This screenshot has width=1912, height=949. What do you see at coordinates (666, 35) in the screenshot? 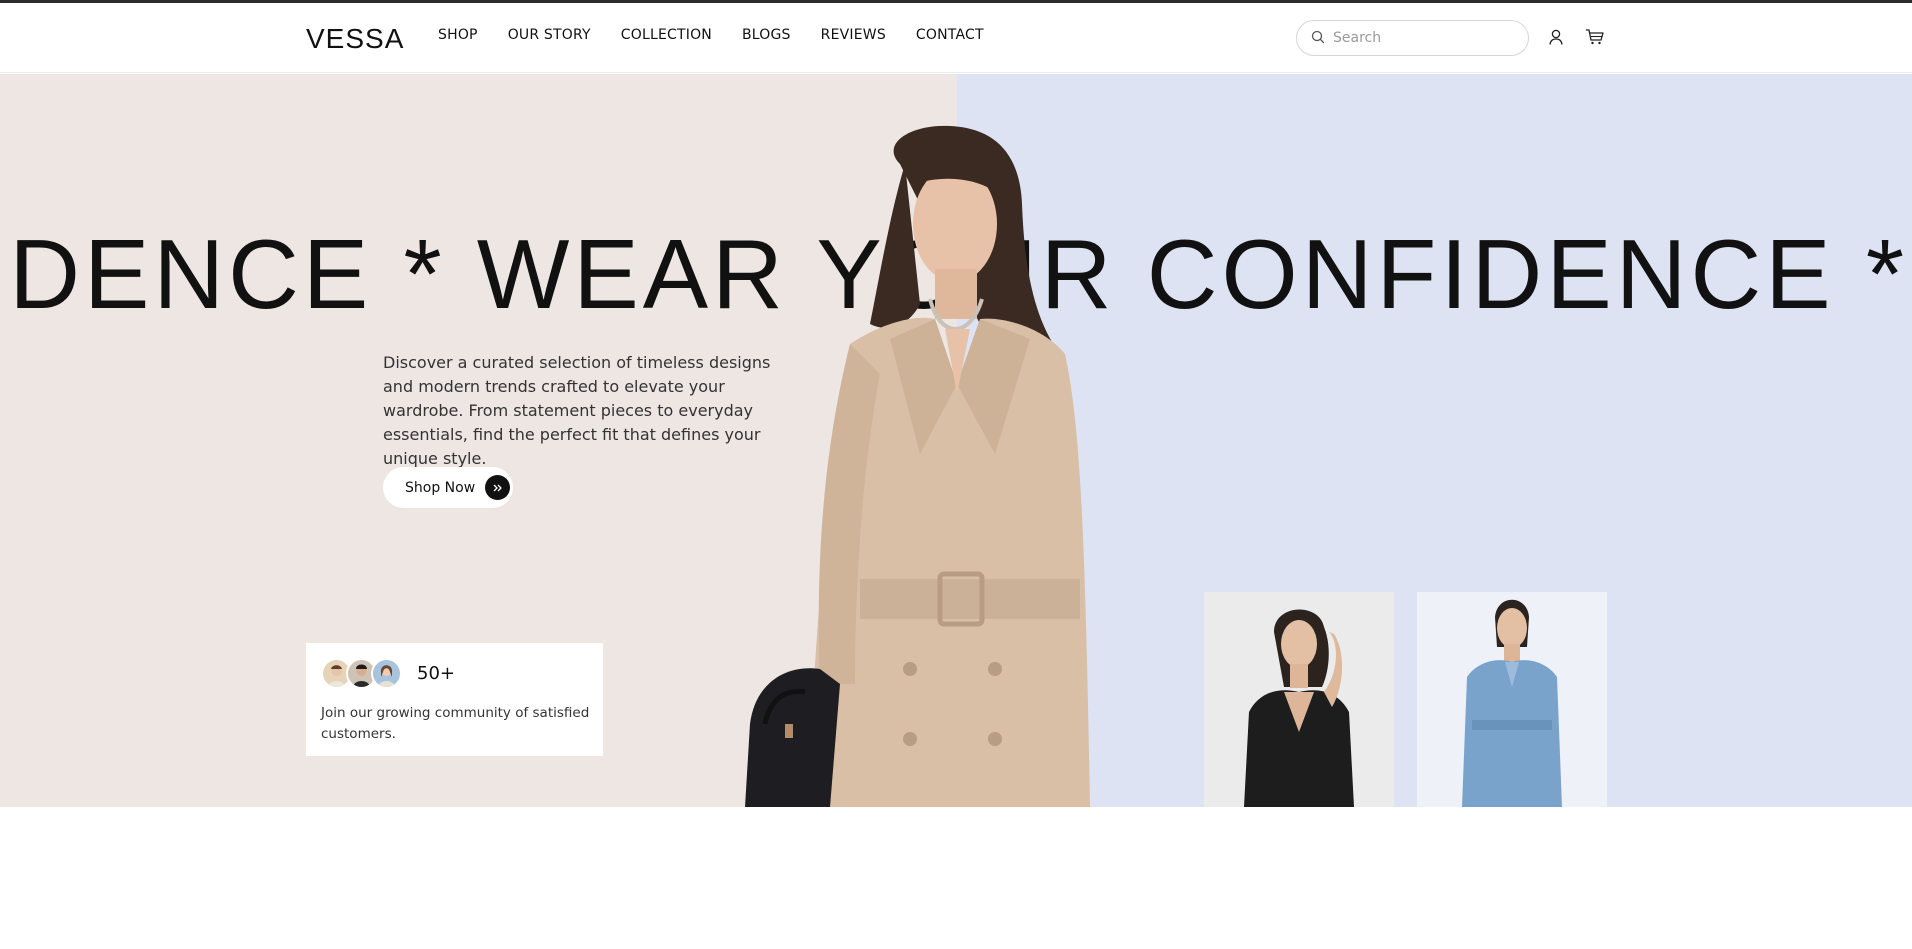
I see `nav-collection: COLLECTION` at bounding box center [666, 35].